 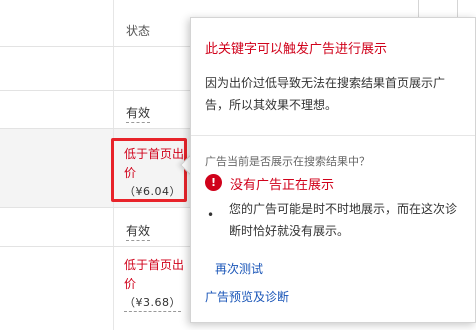 What do you see at coordinates (287, 161) in the screenshot?
I see `ad-showing-question: 广告当前是否展示在搜索结果中？` at bounding box center [287, 161].